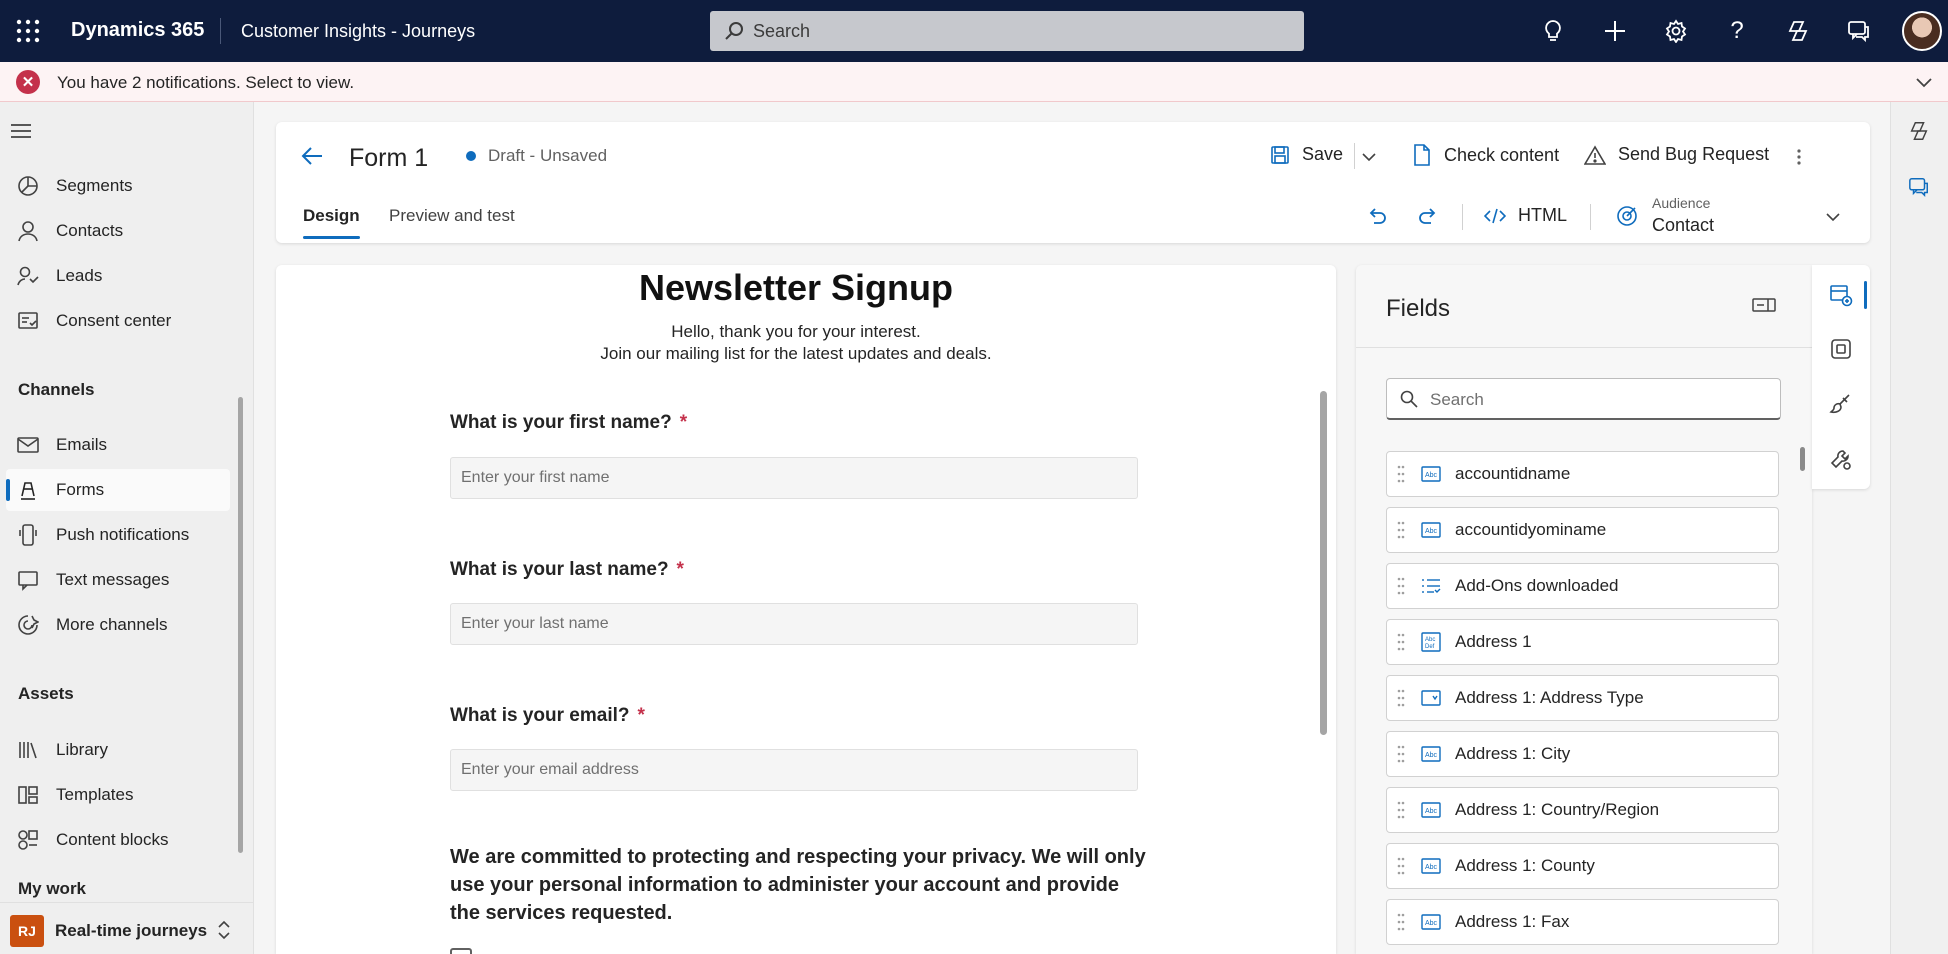  What do you see at coordinates (118, 321) in the screenshot?
I see `nav-item-consent-center: Consent center` at bounding box center [118, 321].